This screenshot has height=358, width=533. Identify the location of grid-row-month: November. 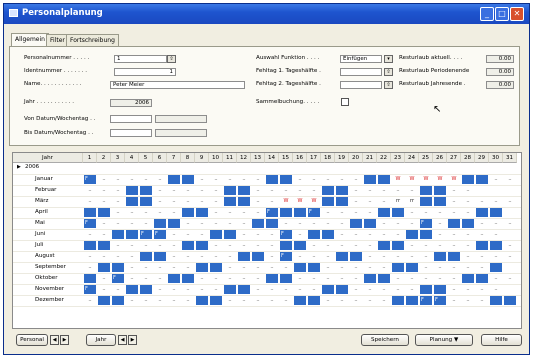
(47, 289).